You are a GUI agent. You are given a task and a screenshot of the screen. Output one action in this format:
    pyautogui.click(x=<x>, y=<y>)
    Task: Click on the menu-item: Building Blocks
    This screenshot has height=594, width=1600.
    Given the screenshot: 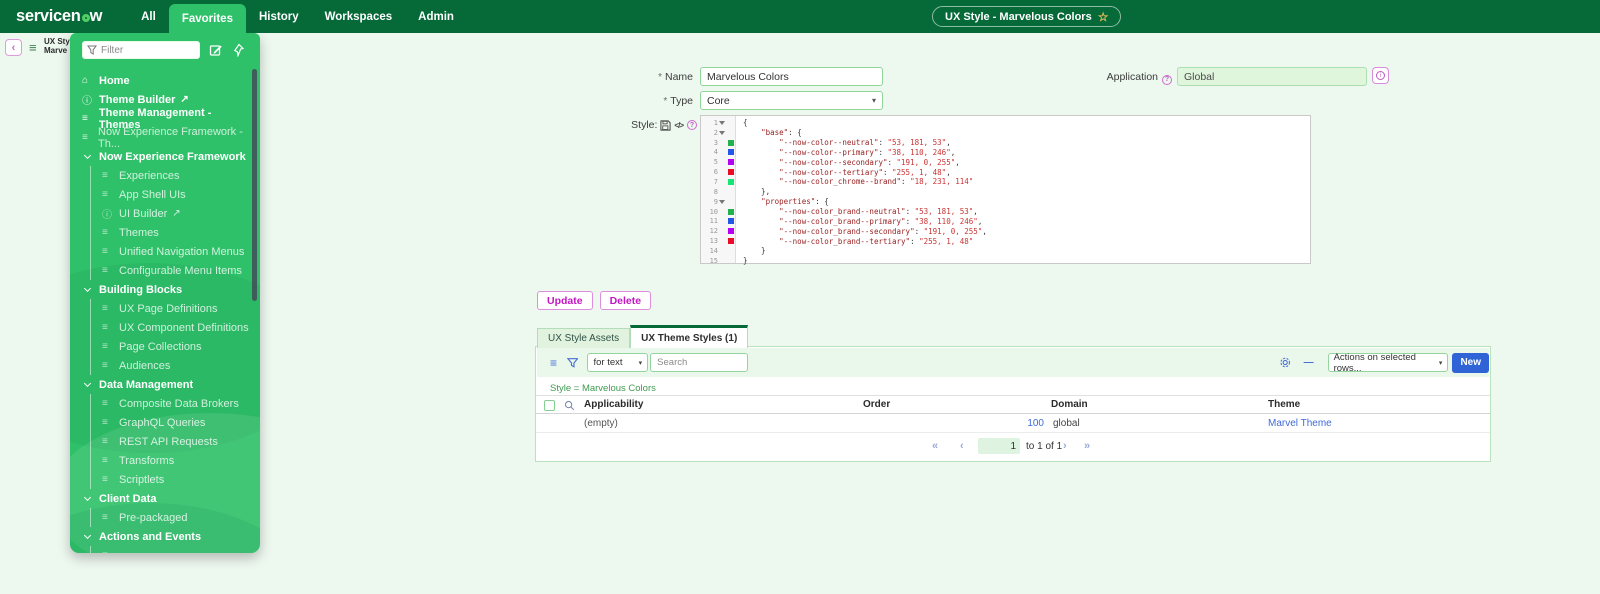 What is the action you would take?
    pyautogui.click(x=165, y=289)
    